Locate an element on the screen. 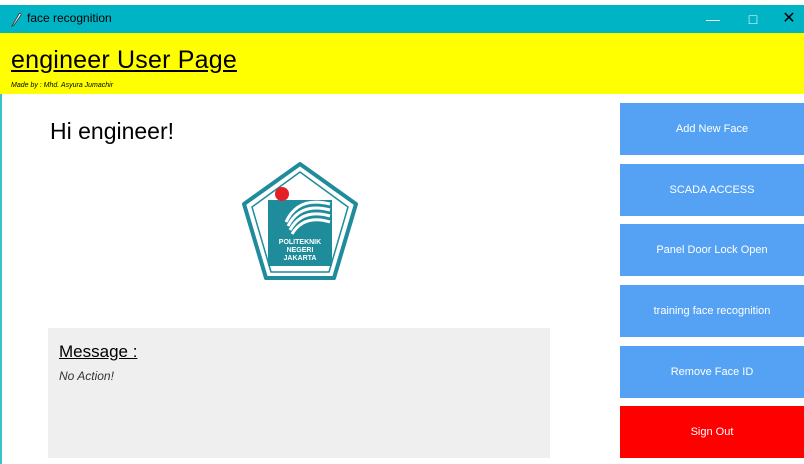 This screenshot has height=464, width=804. maximize-button: □ is located at coordinates (753, 19).